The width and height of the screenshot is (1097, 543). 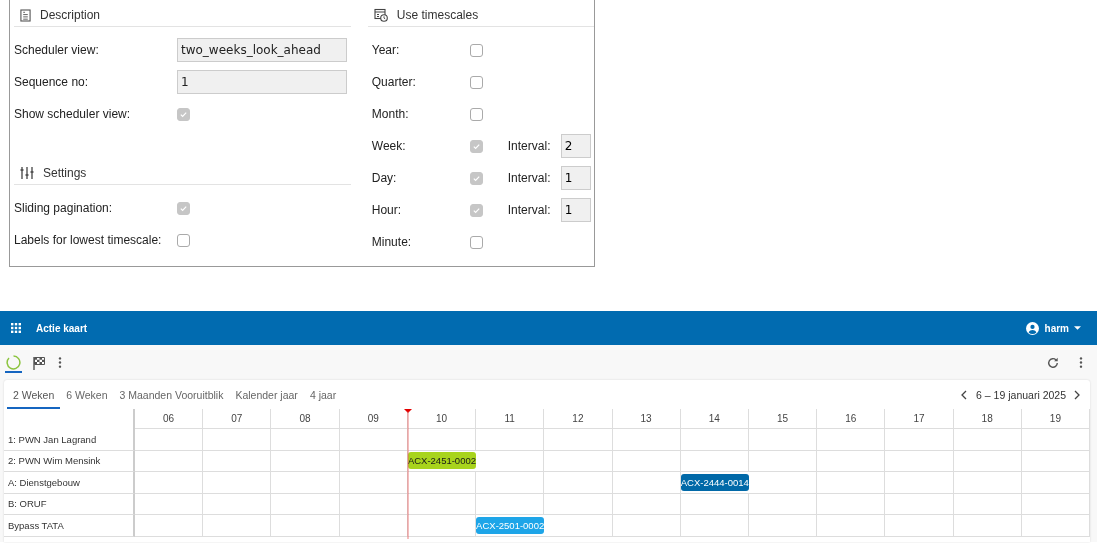 I want to click on day-label: 18, so click(x=987, y=418).